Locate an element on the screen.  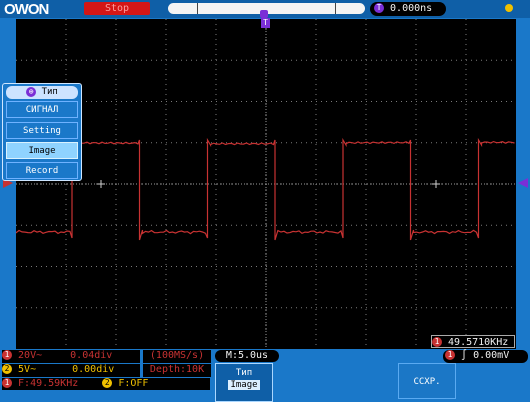
ch1-badge-icon: 1 is located at coordinates (437, 342).